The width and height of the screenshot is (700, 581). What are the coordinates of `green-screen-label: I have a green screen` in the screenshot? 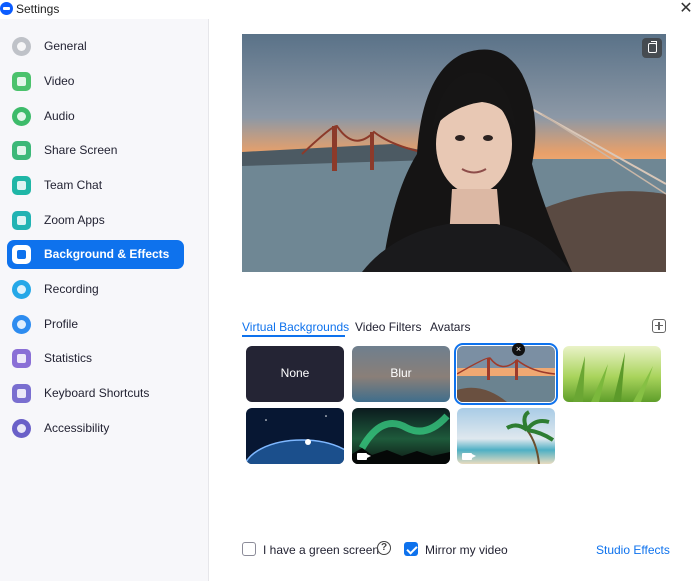 It's located at (321, 550).